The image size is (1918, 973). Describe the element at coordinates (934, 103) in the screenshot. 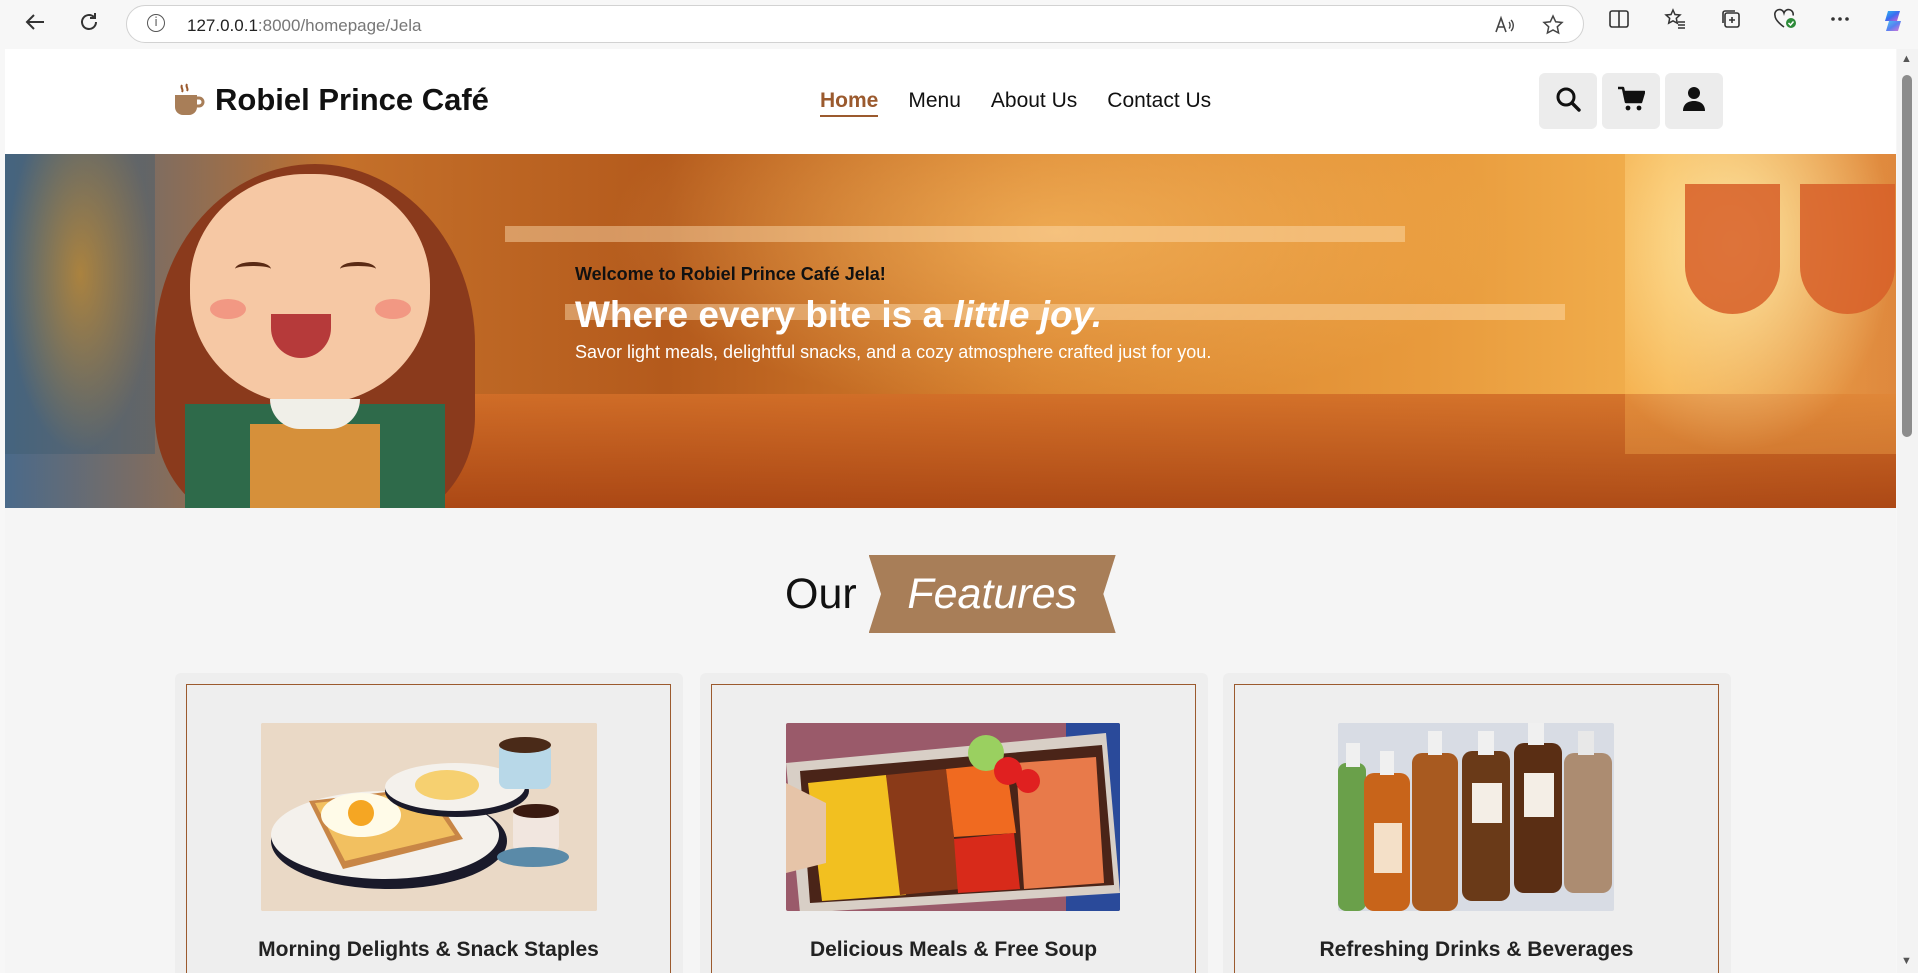

I see `nav-item-menu: Menu` at that location.